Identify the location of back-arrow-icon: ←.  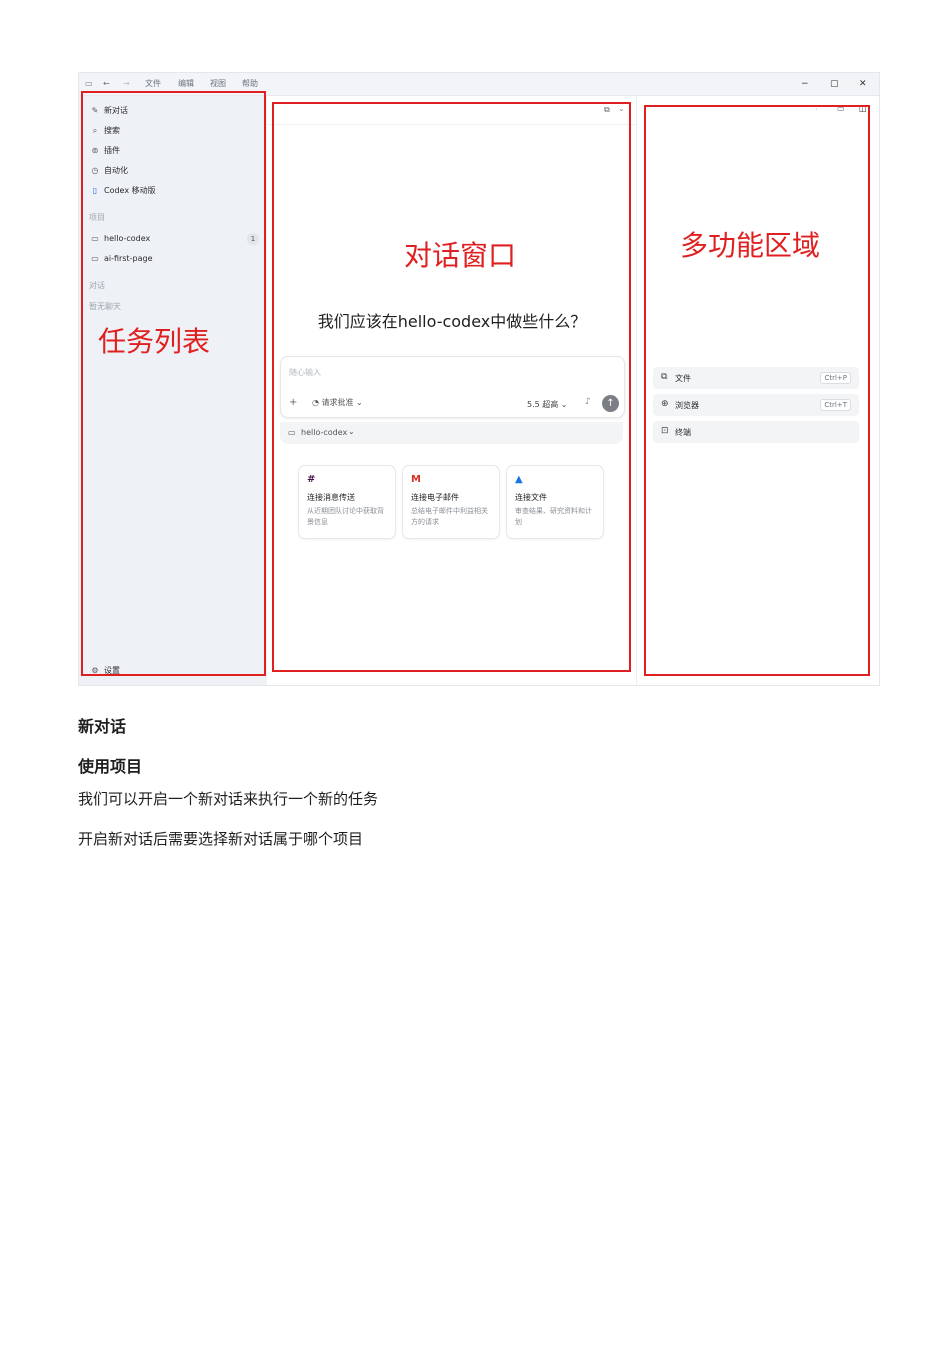
(106, 84).